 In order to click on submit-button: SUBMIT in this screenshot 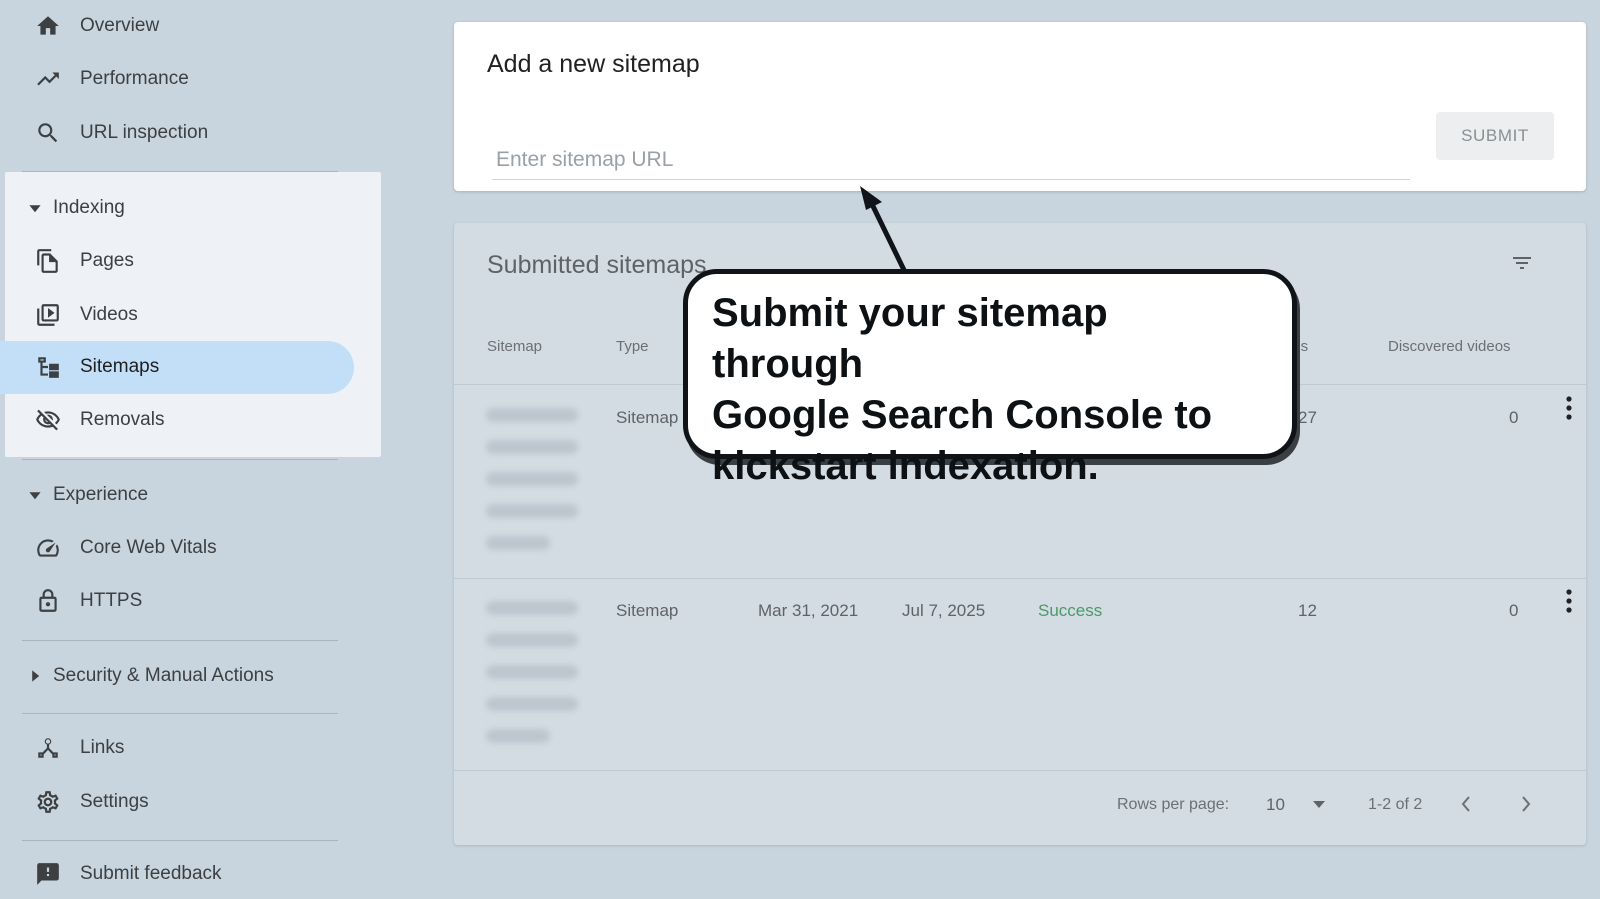, I will do `click(1495, 136)`.